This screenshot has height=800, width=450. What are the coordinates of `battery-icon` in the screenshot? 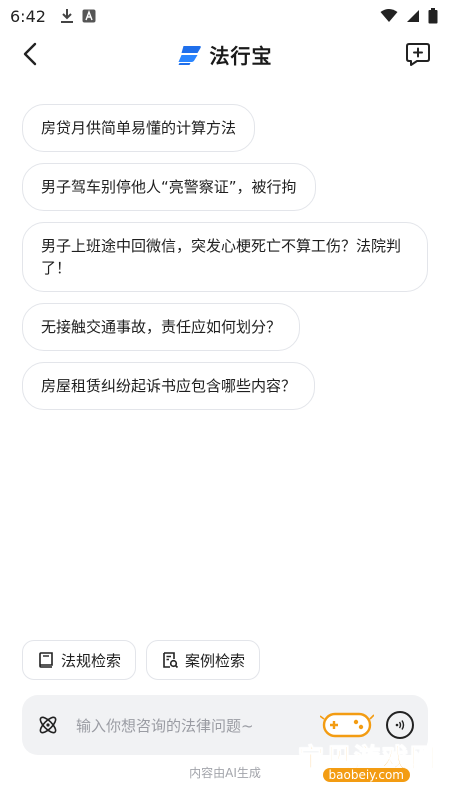 It's located at (433, 16).